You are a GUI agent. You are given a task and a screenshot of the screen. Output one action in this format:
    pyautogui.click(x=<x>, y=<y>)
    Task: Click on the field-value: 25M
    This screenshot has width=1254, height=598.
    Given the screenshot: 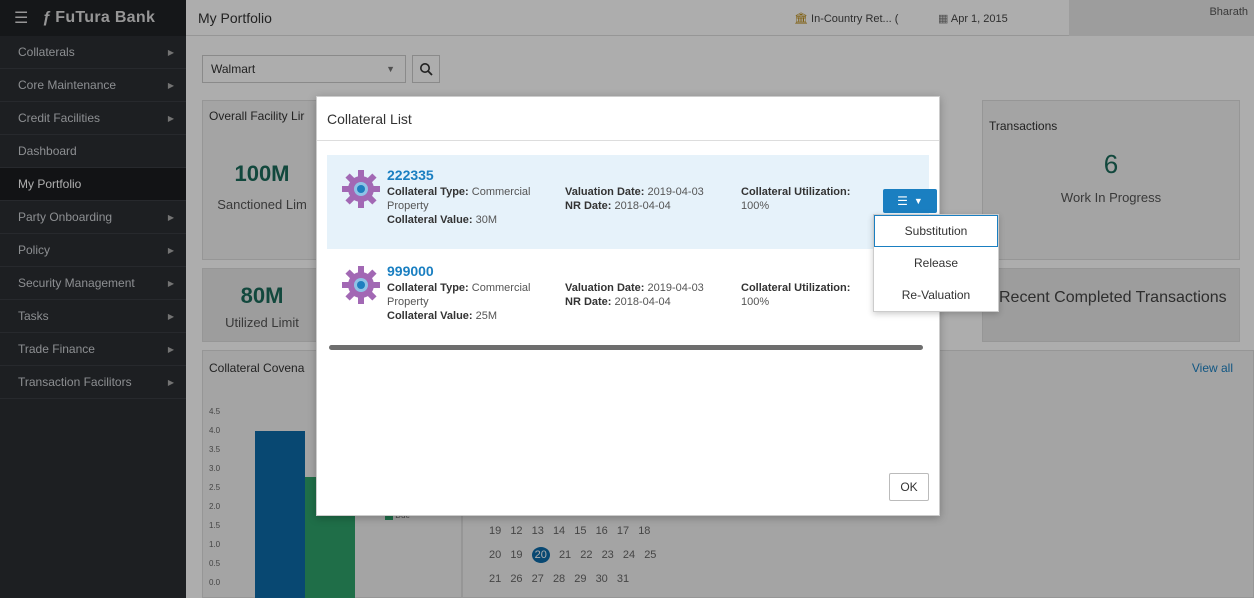 What is the action you would take?
    pyautogui.click(x=486, y=316)
    